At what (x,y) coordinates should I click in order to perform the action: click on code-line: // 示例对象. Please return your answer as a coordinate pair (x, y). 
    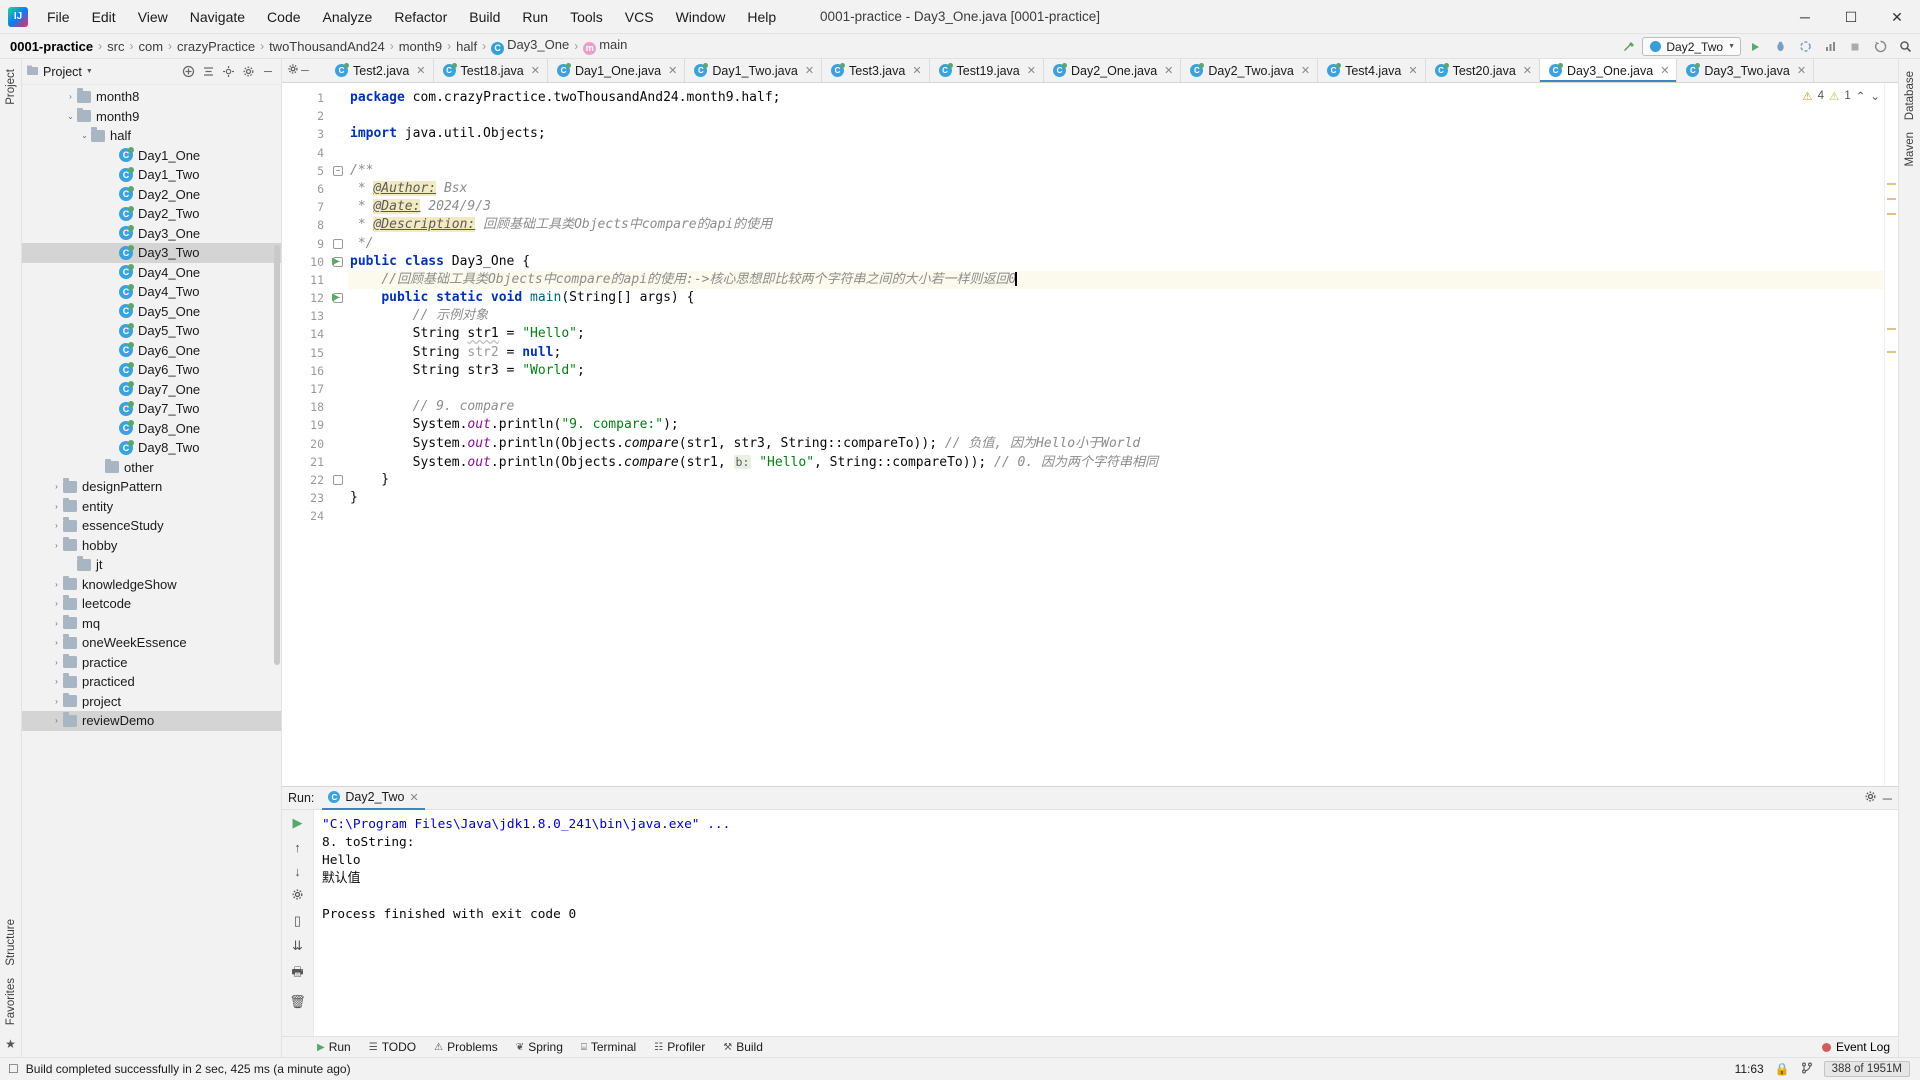
    Looking at the image, I should click on (1116, 316).